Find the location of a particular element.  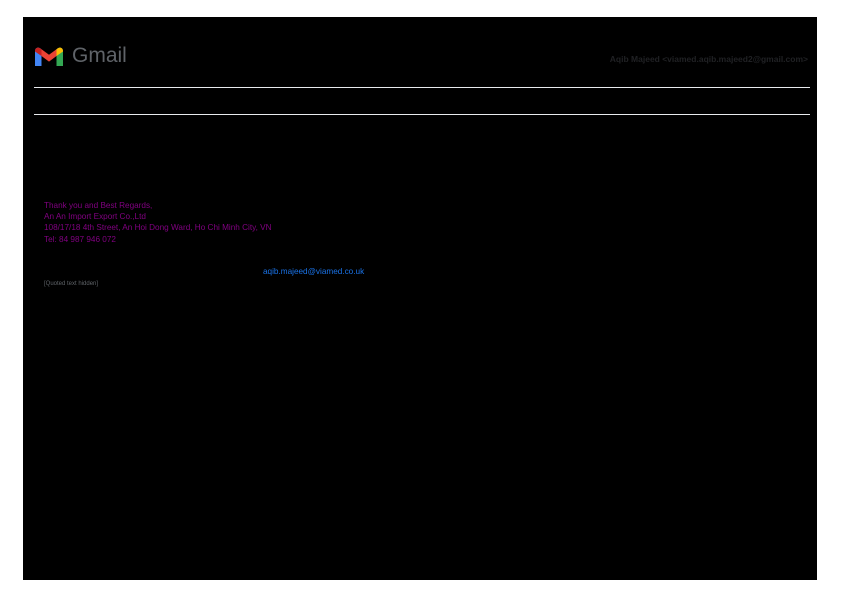

divider-bottom is located at coordinates (422, 114).